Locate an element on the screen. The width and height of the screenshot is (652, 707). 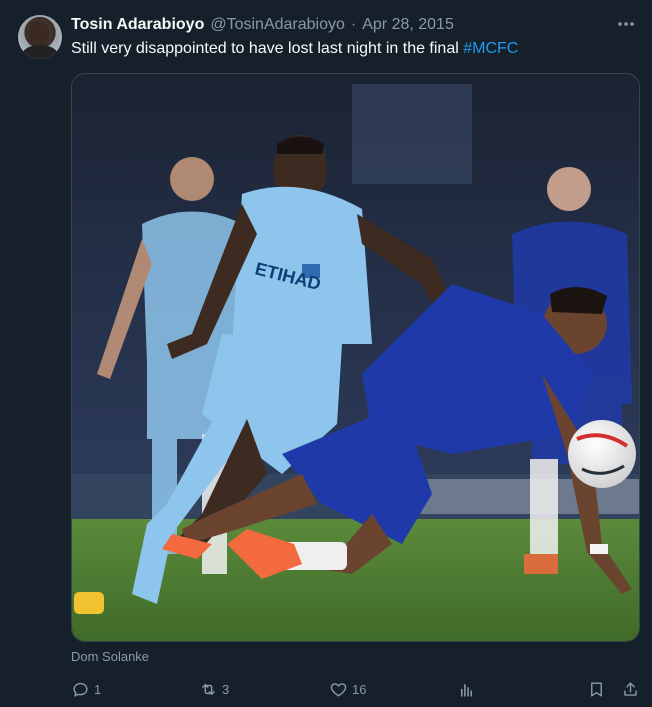
action-bar: 1 3 16 is located at coordinates (357, 689).